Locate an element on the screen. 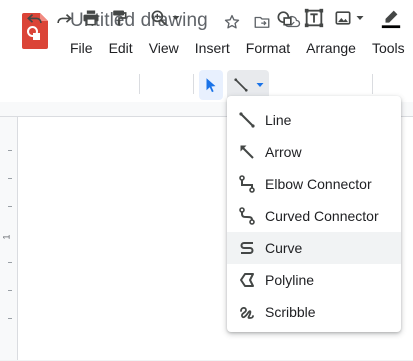 The width and height of the screenshot is (413, 361). menu-insert: Insert is located at coordinates (212, 48).